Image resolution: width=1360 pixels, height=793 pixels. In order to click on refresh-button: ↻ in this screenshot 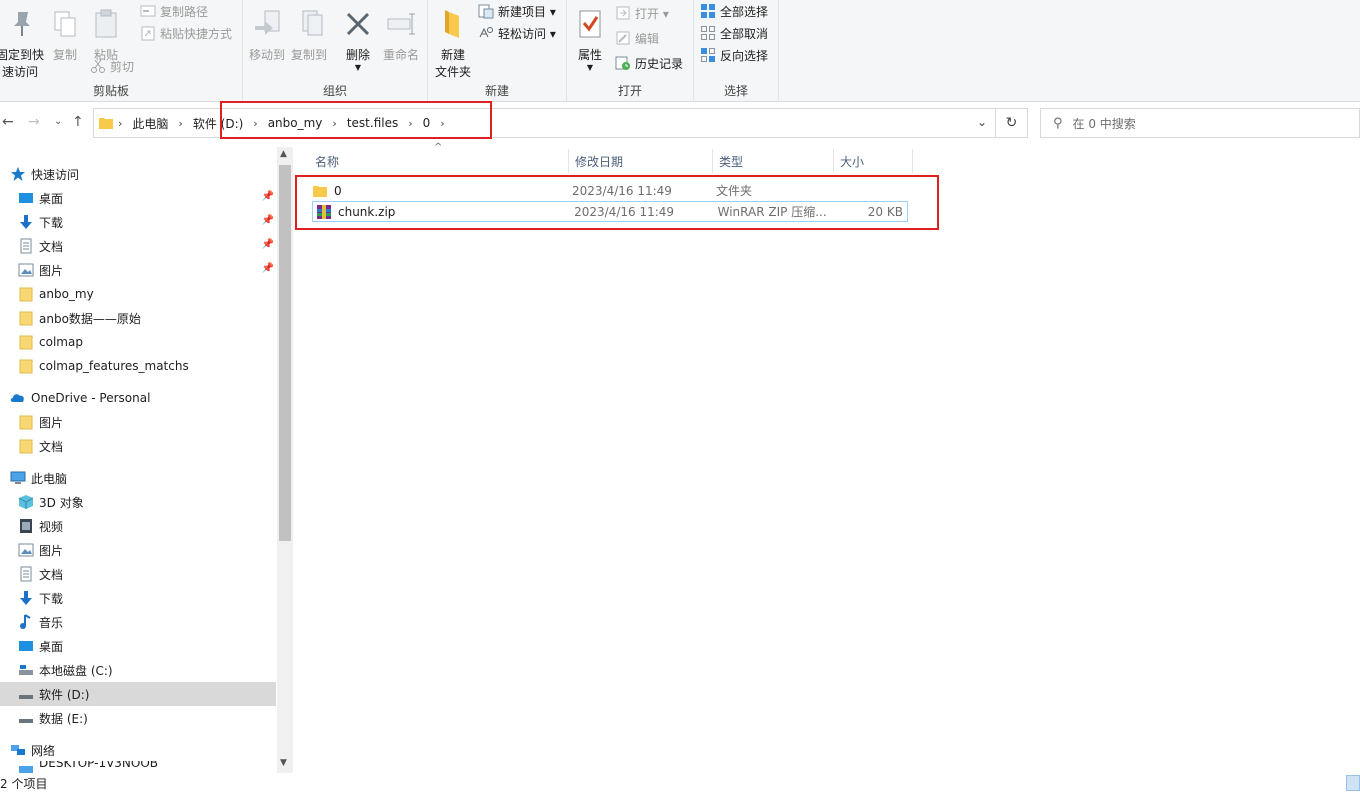, I will do `click(1012, 123)`.